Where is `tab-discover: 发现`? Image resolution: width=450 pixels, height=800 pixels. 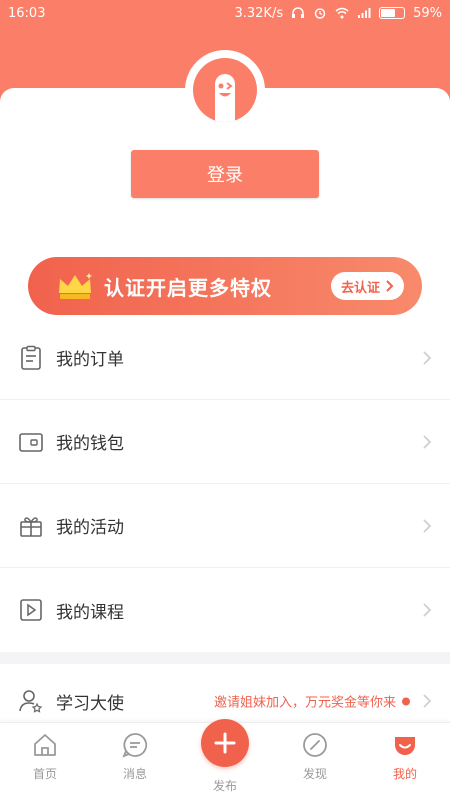 tab-discover: 发现 is located at coordinates (315, 756).